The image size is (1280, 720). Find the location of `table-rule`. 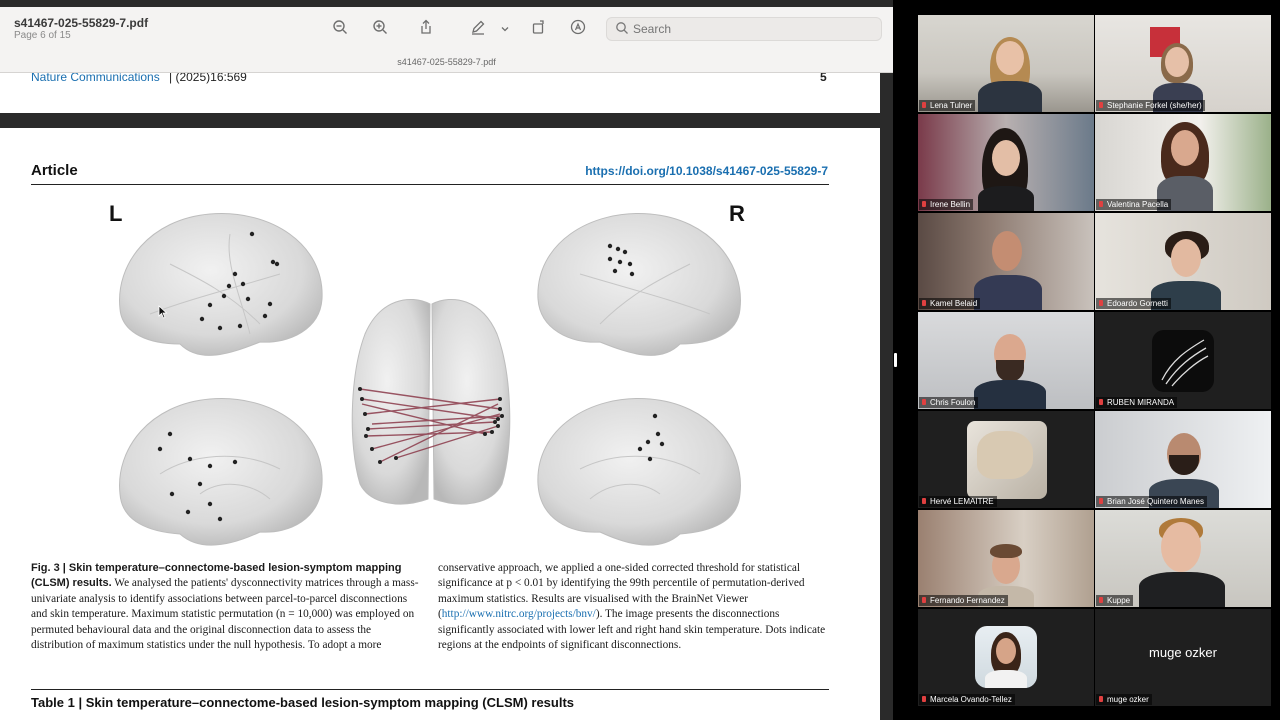

table-rule is located at coordinates (430, 689).